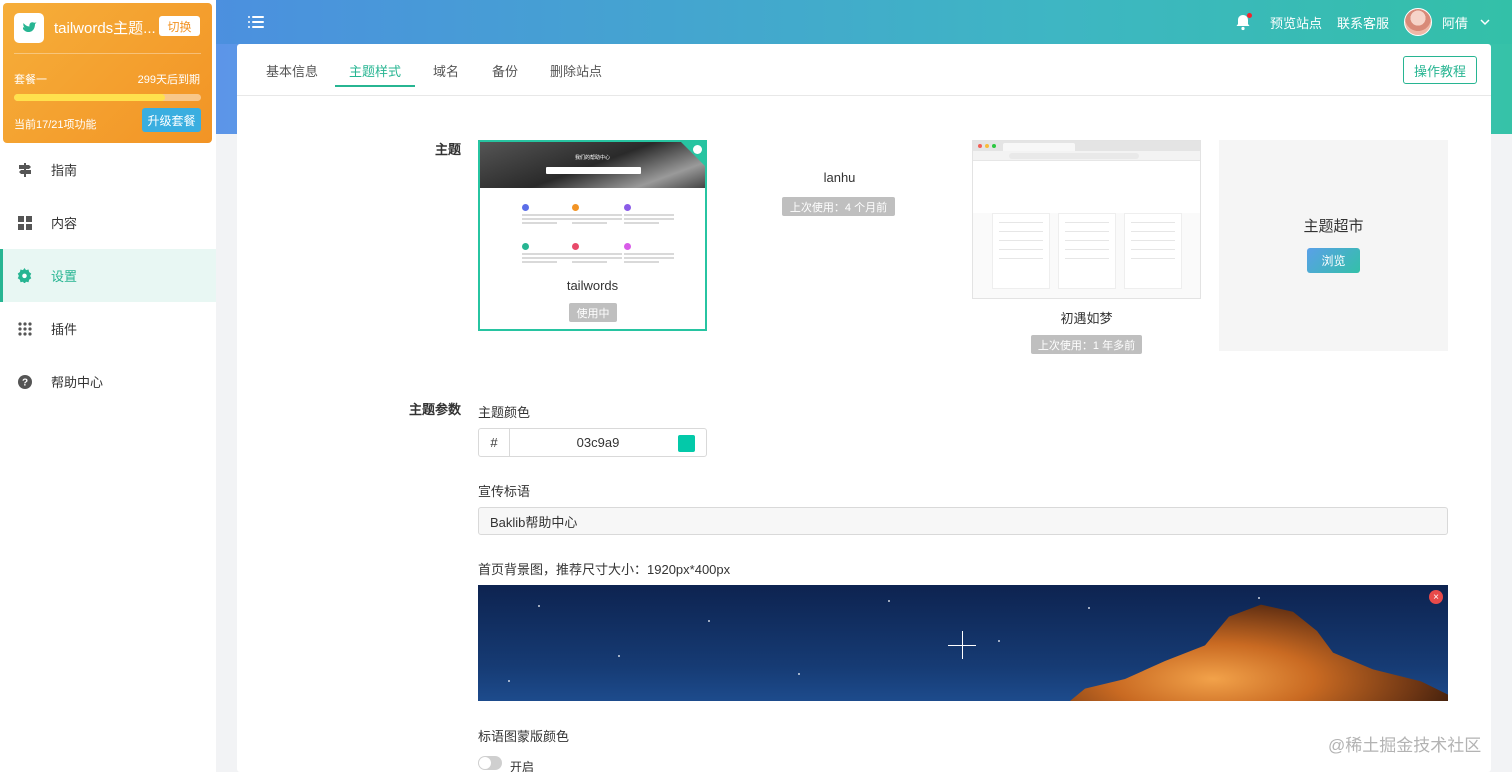  Describe the element at coordinates (1086, 318) in the screenshot. I see `theme-name: 初遇如梦` at that location.